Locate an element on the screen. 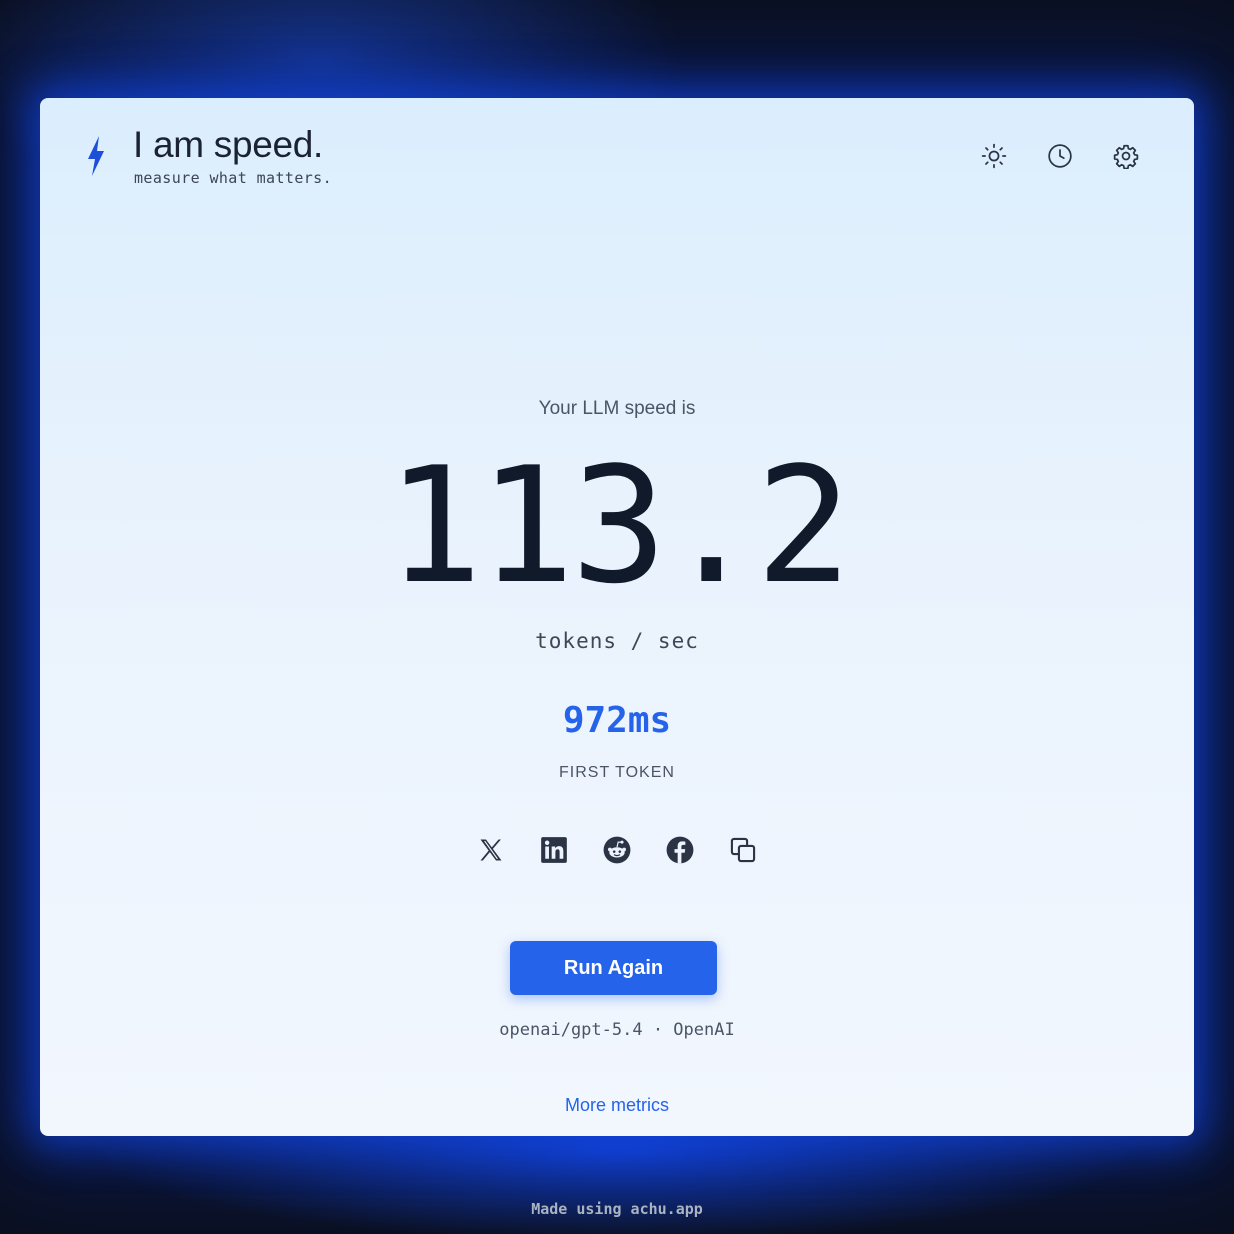 The height and width of the screenshot is (1234, 1234). theme-toggle-button is located at coordinates (994, 156).